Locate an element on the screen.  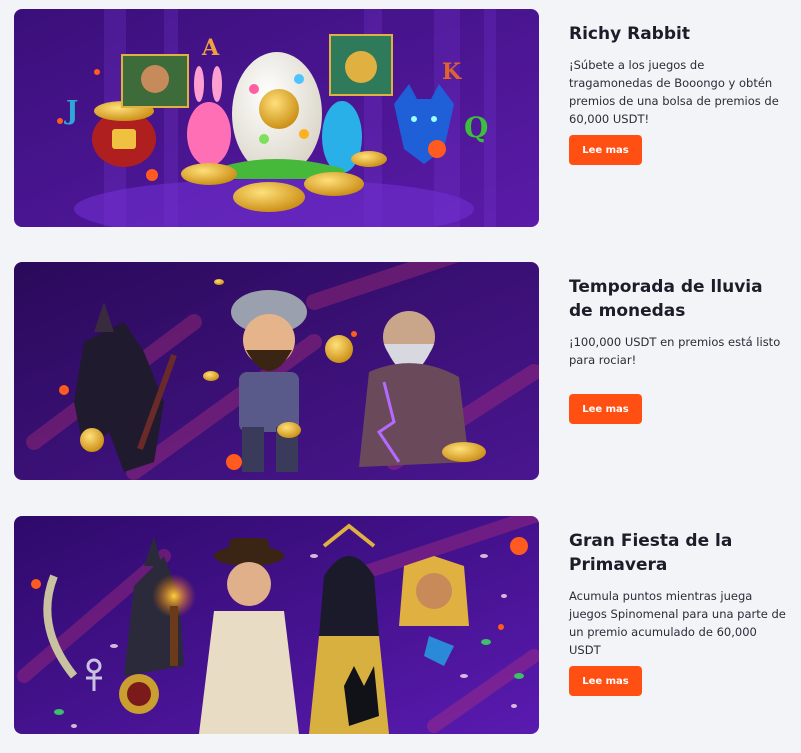
letter-j: J is located at coordinates (71, 111).